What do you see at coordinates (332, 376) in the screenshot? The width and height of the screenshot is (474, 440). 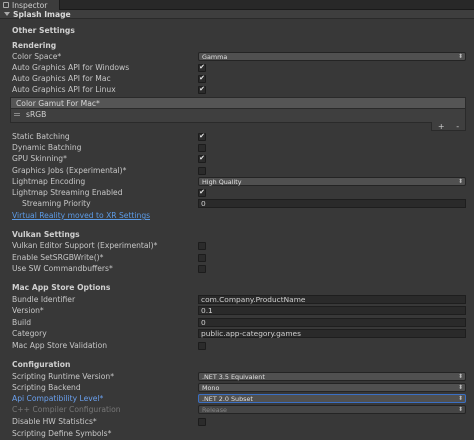 I see `runtime-version-dropdown: .NET 3.5 Equivalent ⬍` at bounding box center [332, 376].